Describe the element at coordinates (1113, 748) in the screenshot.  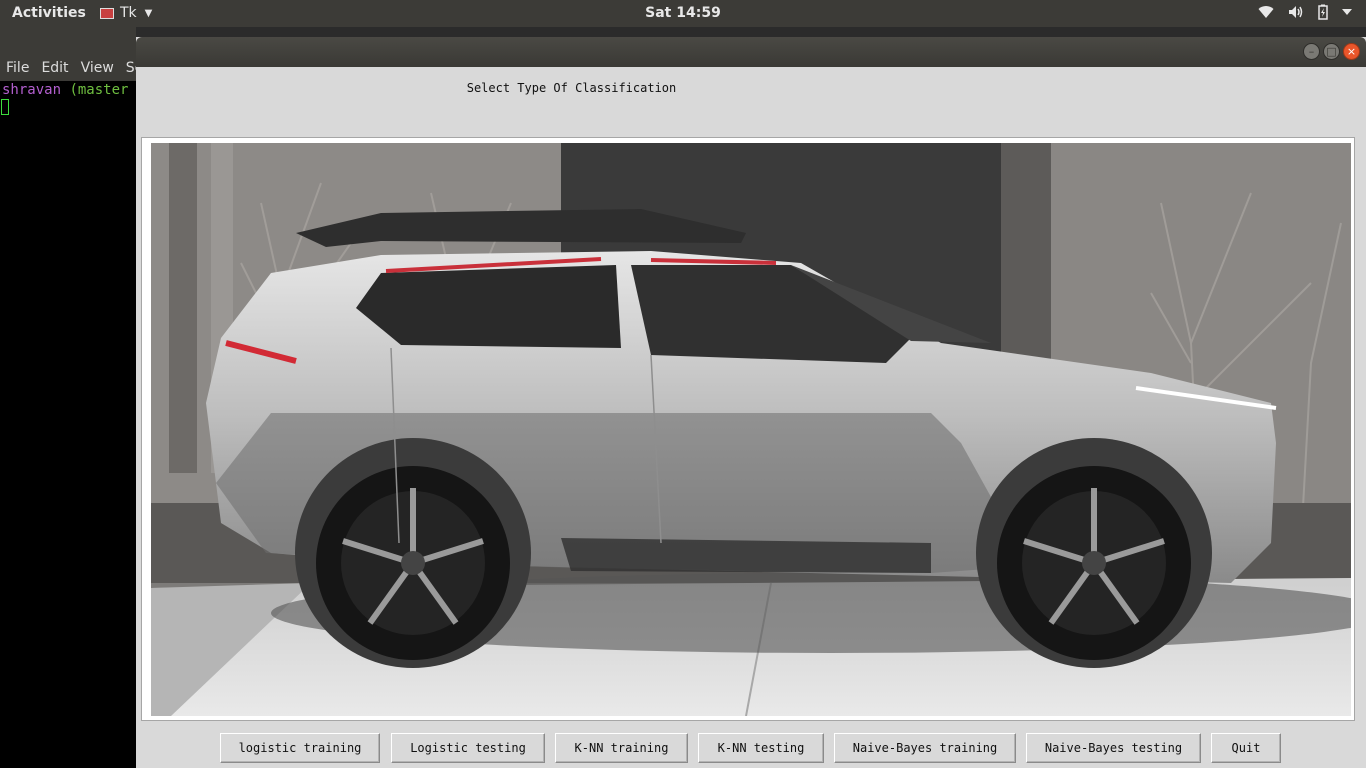
I see `naive-bayes-testing-button: Naive-Bayes testing` at that location.